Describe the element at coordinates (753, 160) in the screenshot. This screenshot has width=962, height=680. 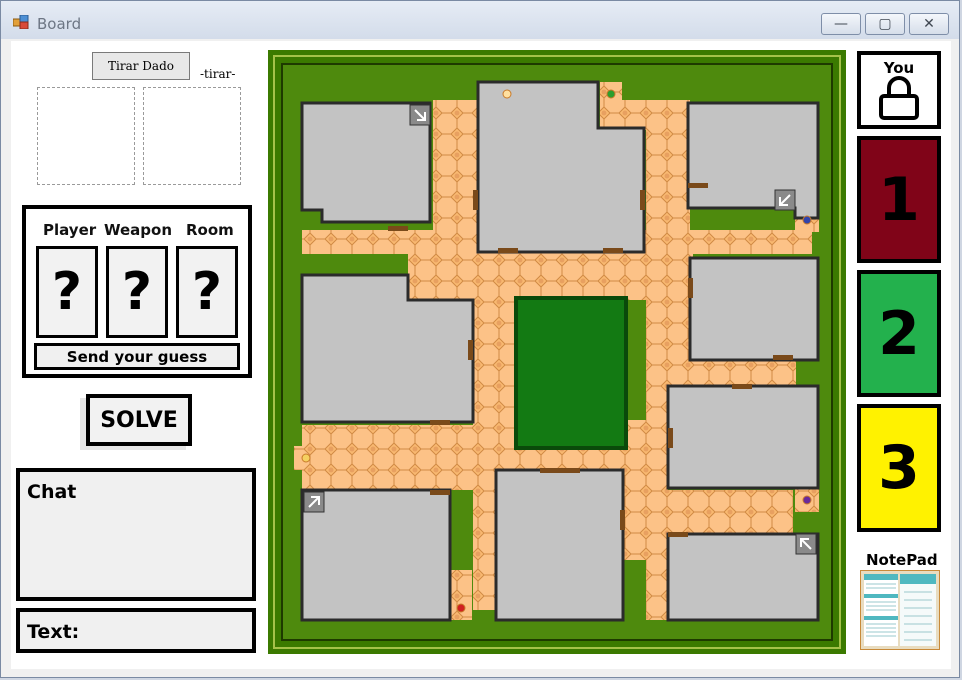
I see `room-top-right` at that location.